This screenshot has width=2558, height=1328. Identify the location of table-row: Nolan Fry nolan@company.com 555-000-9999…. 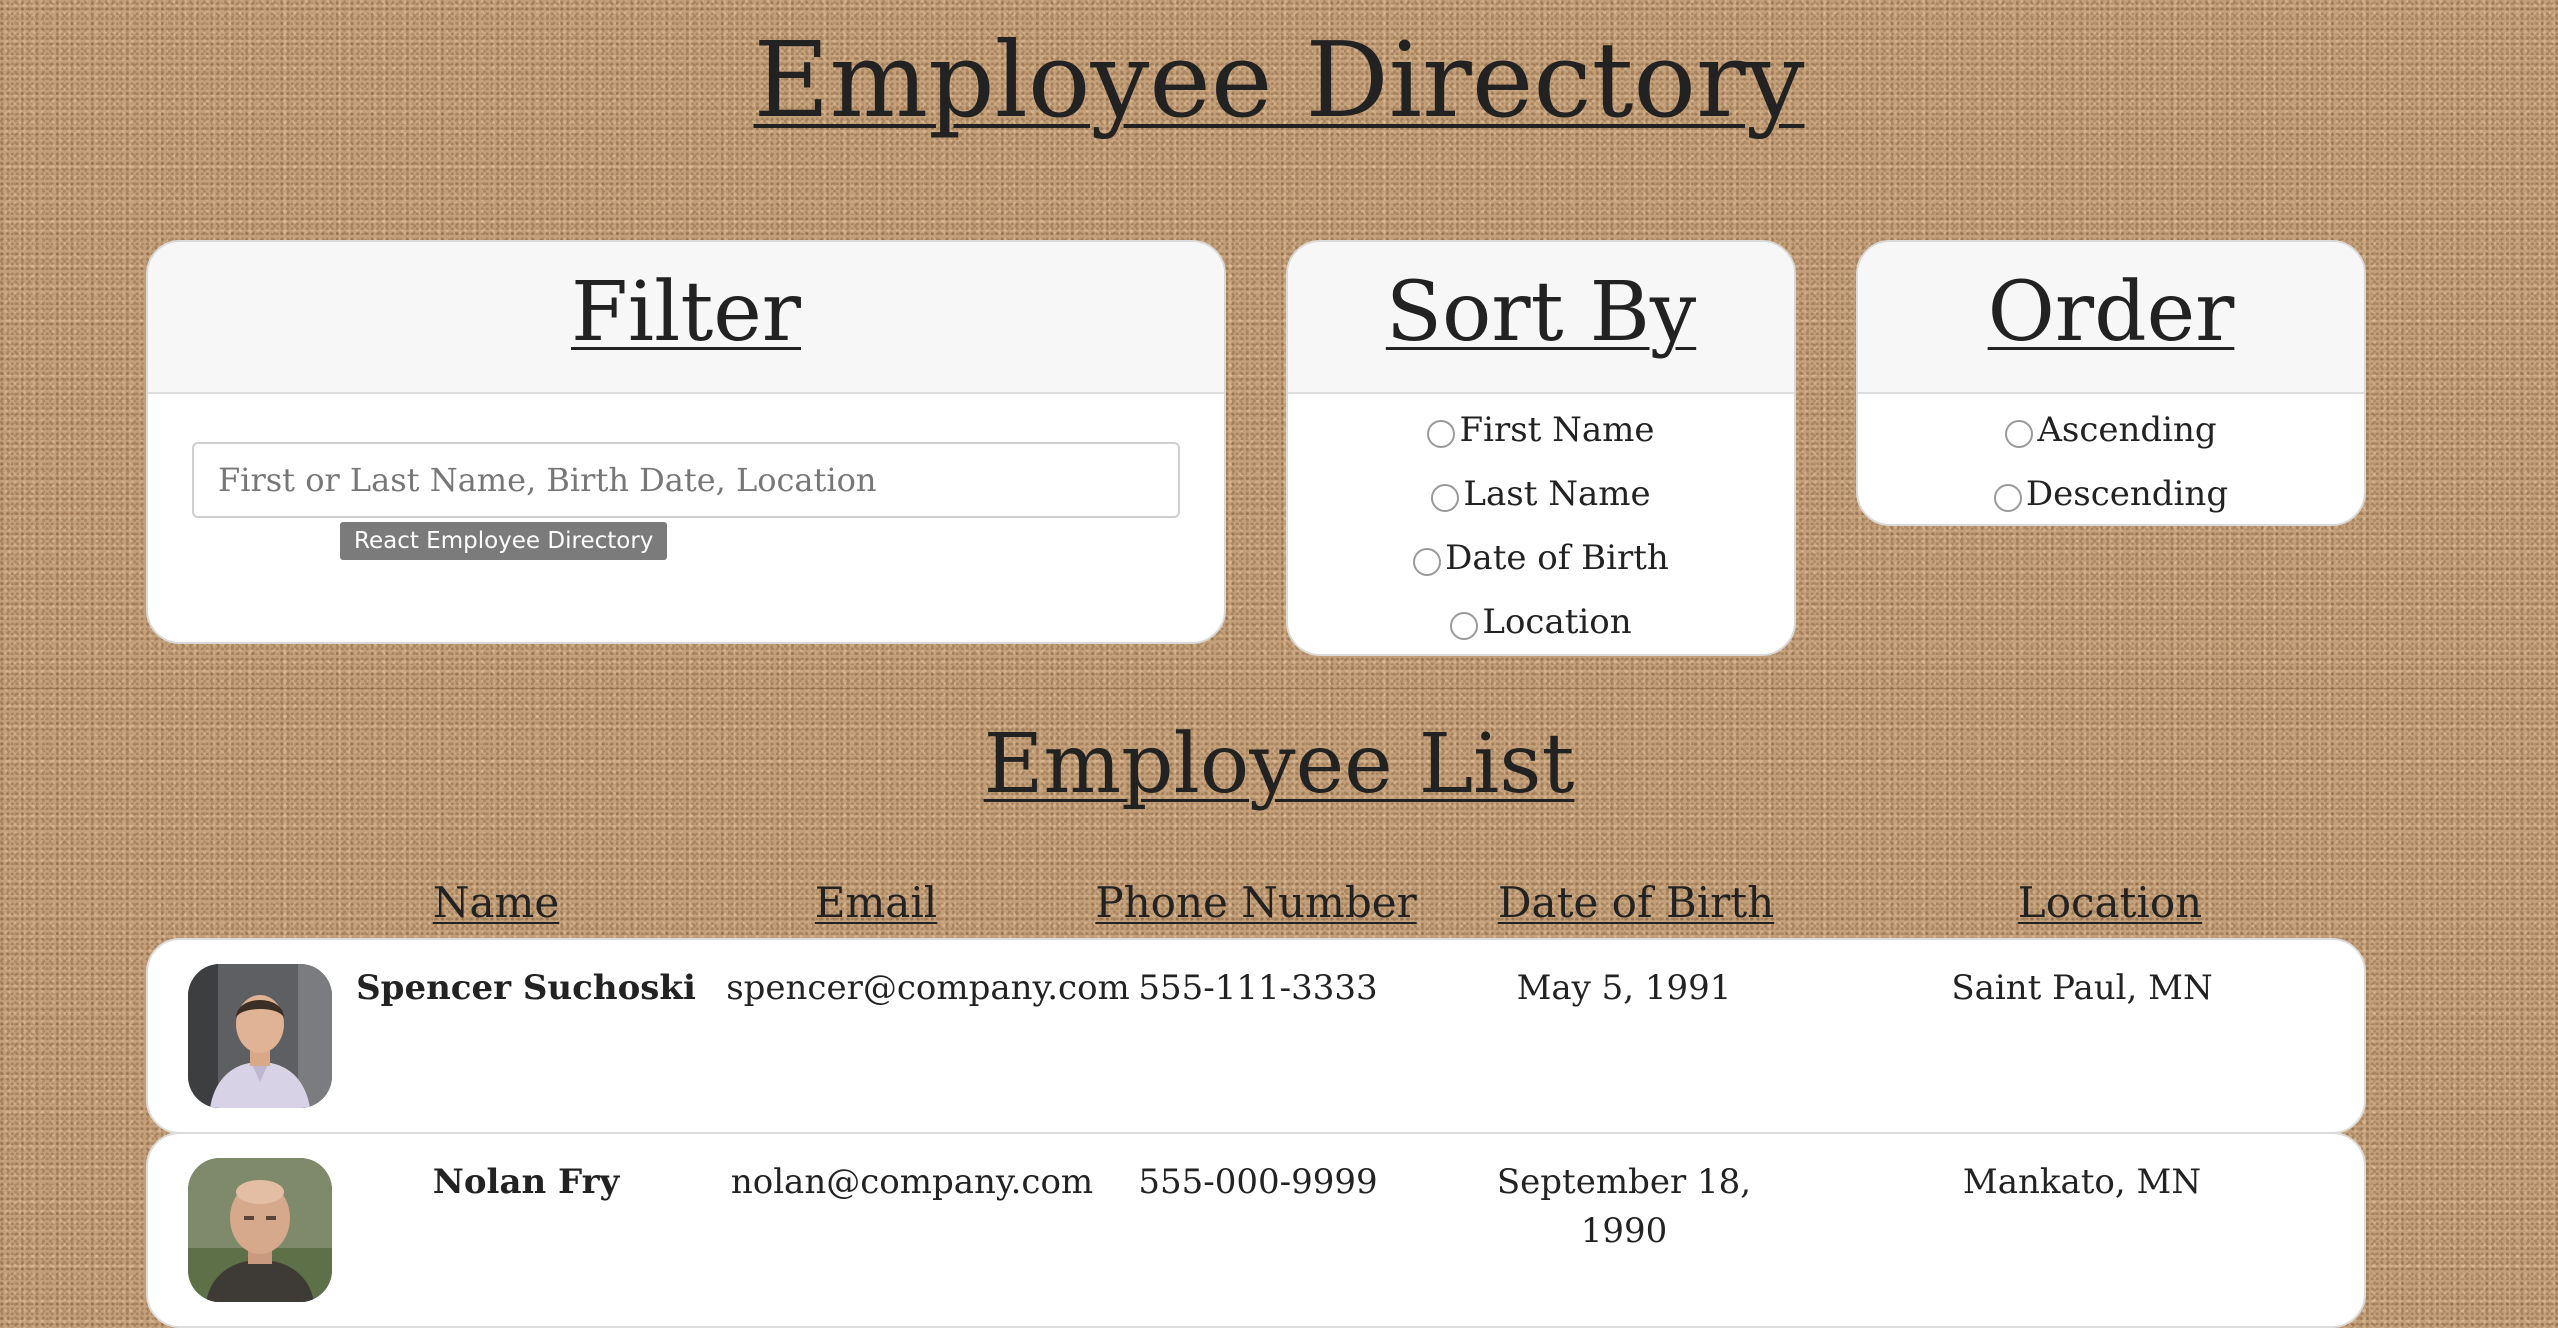
(1256, 1230).